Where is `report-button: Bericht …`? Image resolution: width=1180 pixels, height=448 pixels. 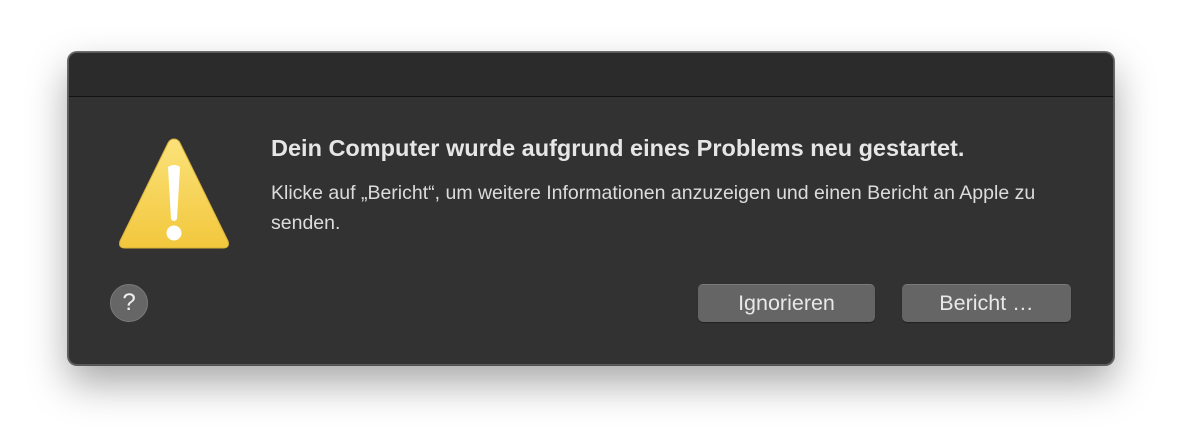 report-button: Bericht … is located at coordinates (986, 303).